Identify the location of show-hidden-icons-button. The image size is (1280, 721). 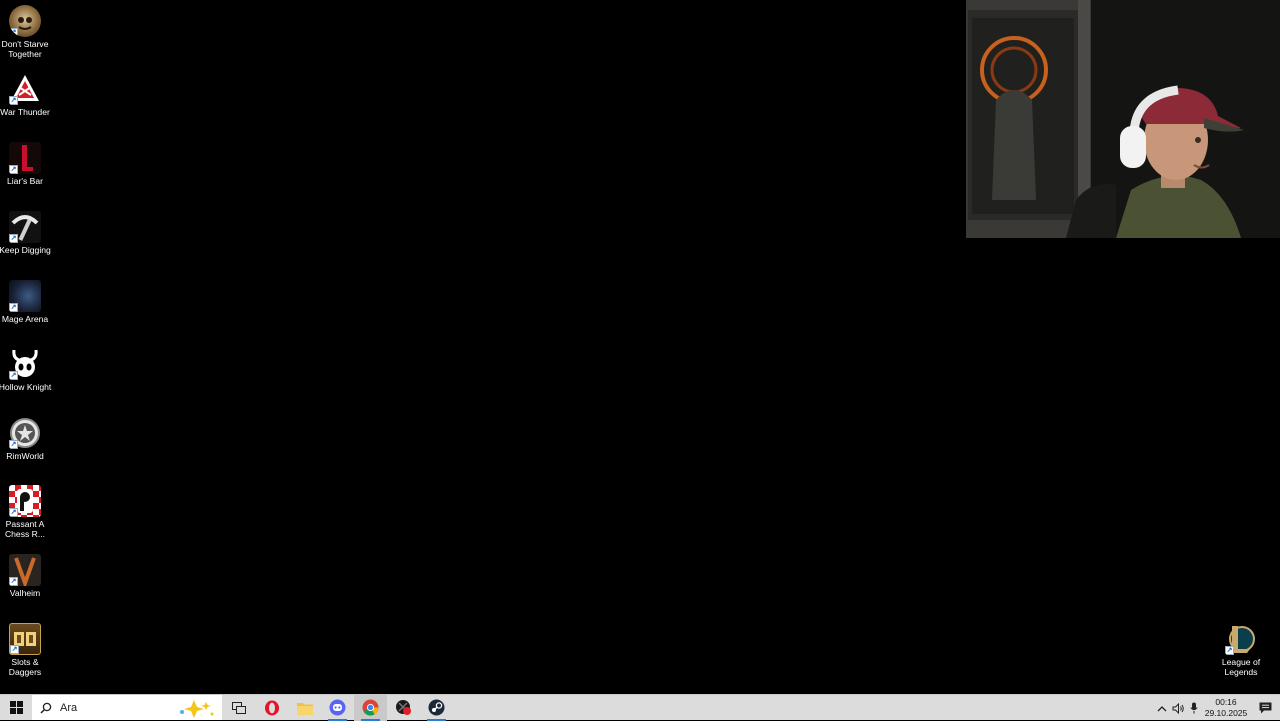
(1162, 708).